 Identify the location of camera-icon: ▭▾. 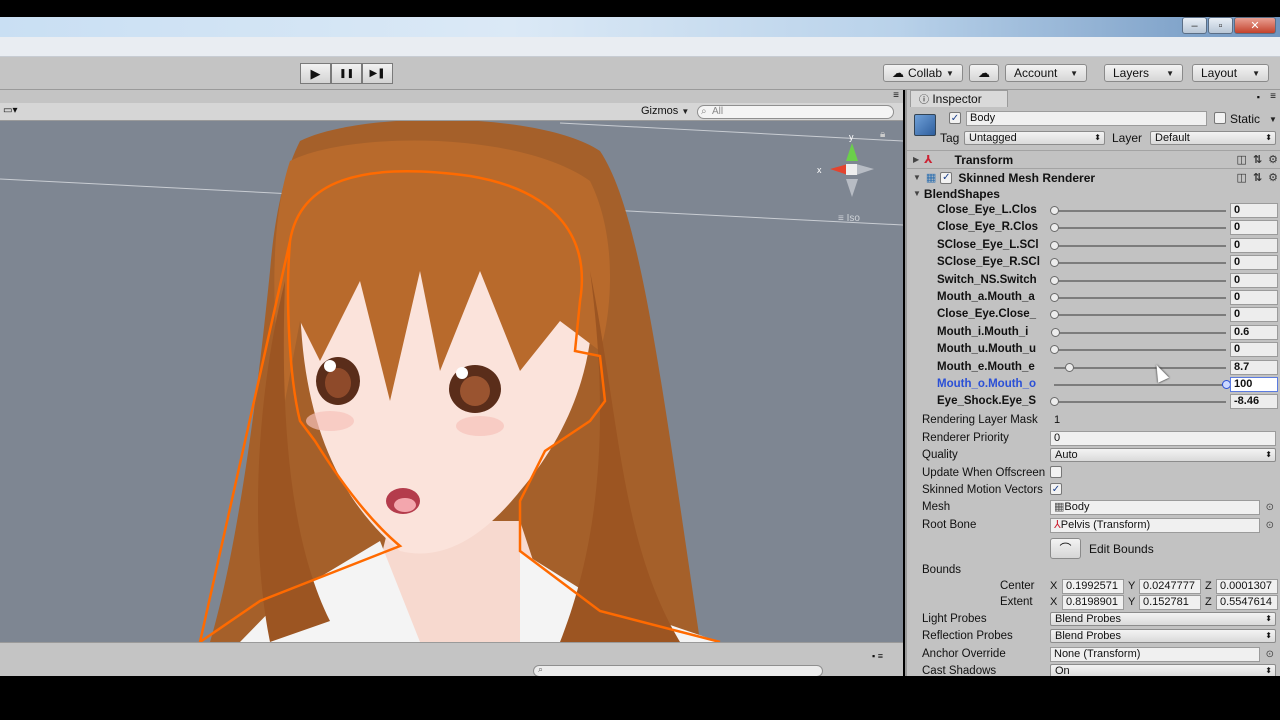
(10, 110).